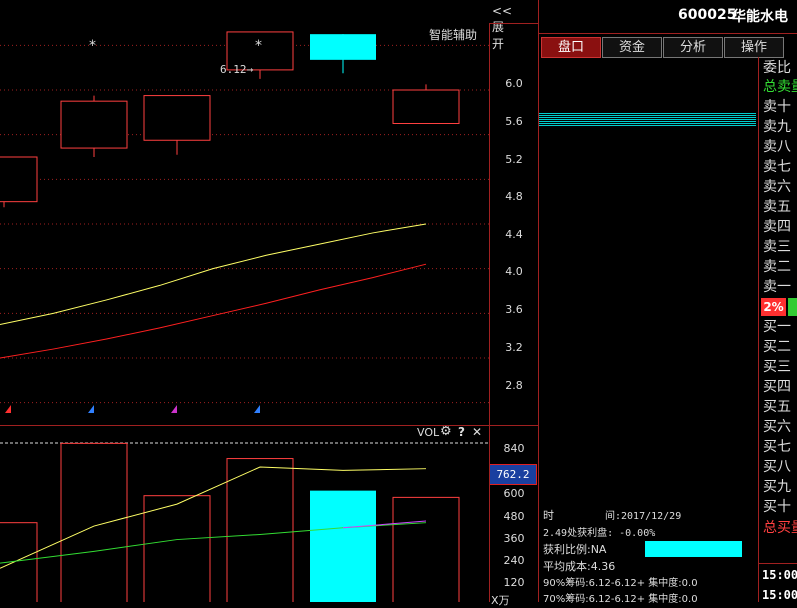 Image resolution: width=797 pixels, height=608 pixels. I want to click on vol-indicator-label: VOL, so click(428, 432).